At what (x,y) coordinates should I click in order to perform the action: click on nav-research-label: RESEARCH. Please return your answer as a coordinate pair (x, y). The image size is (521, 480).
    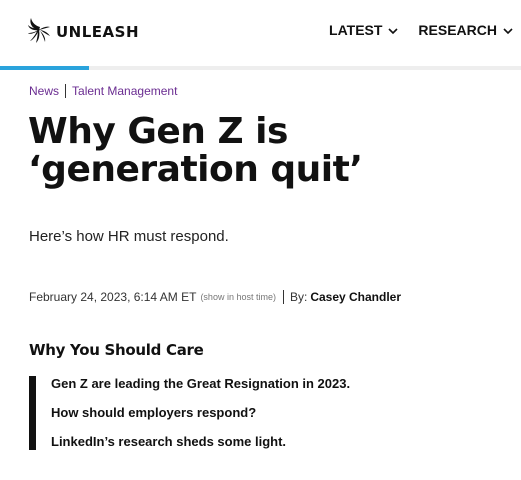
    Looking at the image, I should click on (457, 30).